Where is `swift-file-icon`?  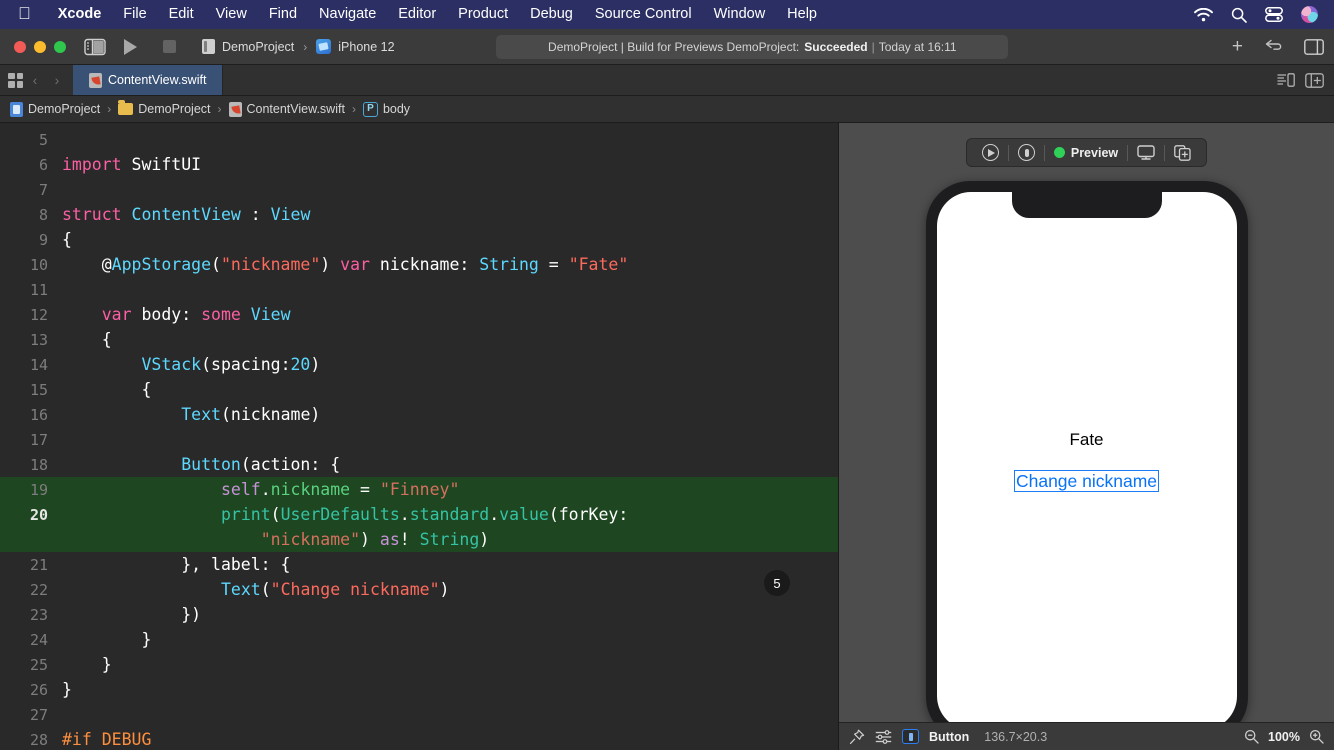 swift-file-icon is located at coordinates (95, 80).